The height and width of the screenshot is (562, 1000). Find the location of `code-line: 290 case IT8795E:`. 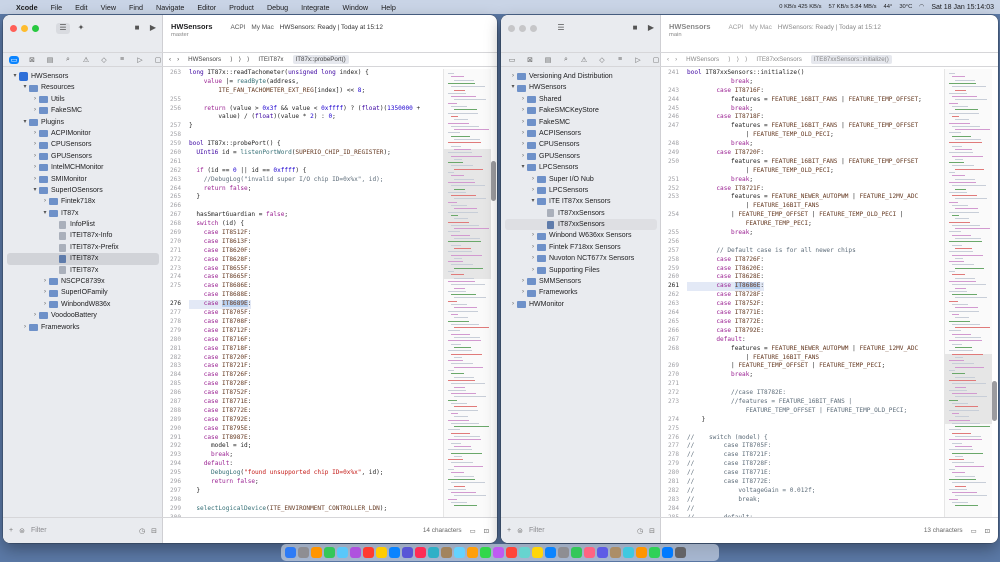

code-line: 290 case IT8795E: is located at coordinates (303, 429).